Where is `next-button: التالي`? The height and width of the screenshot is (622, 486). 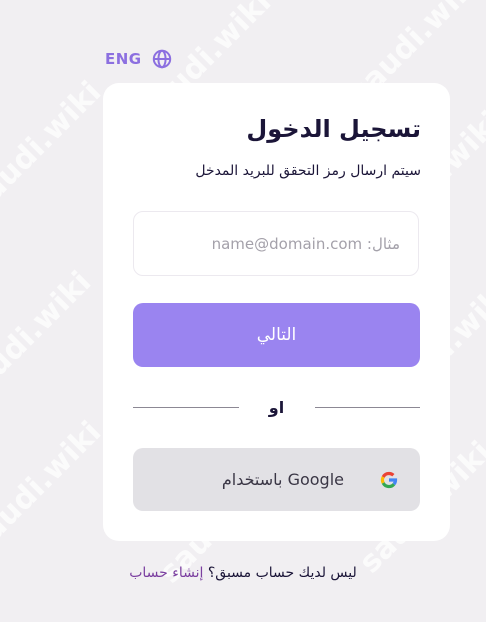
next-button: التالي is located at coordinates (276, 335).